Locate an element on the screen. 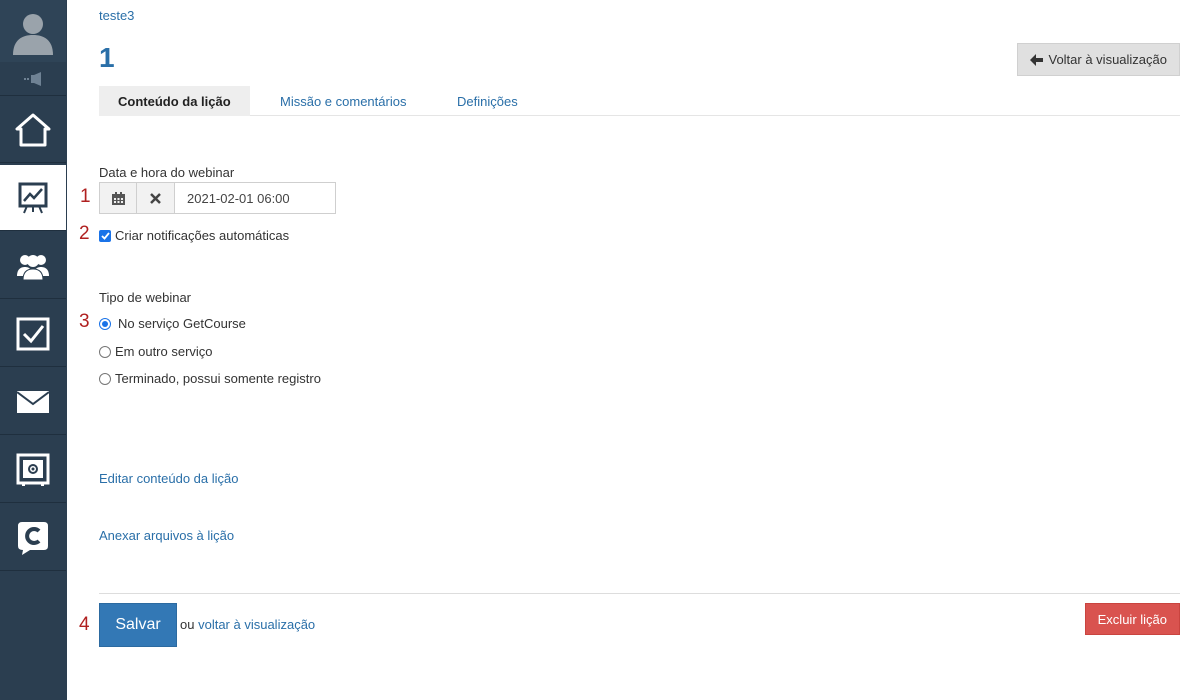 This screenshot has height=700, width=1200. webinar-date-label: Data e hora do webinar is located at coordinates (167, 172).